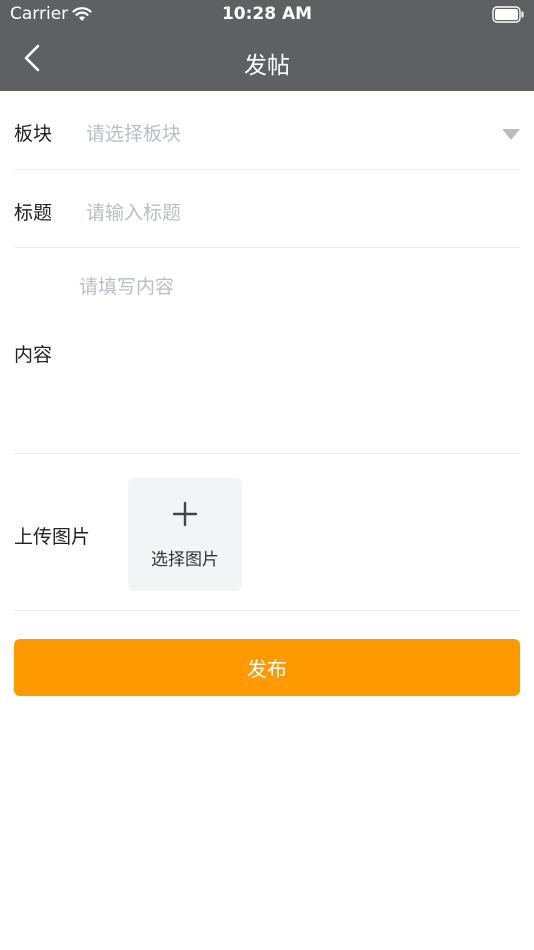 The height and width of the screenshot is (950, 534). I want to click on title-field: 标题 请输入标题, so click(267, 209).